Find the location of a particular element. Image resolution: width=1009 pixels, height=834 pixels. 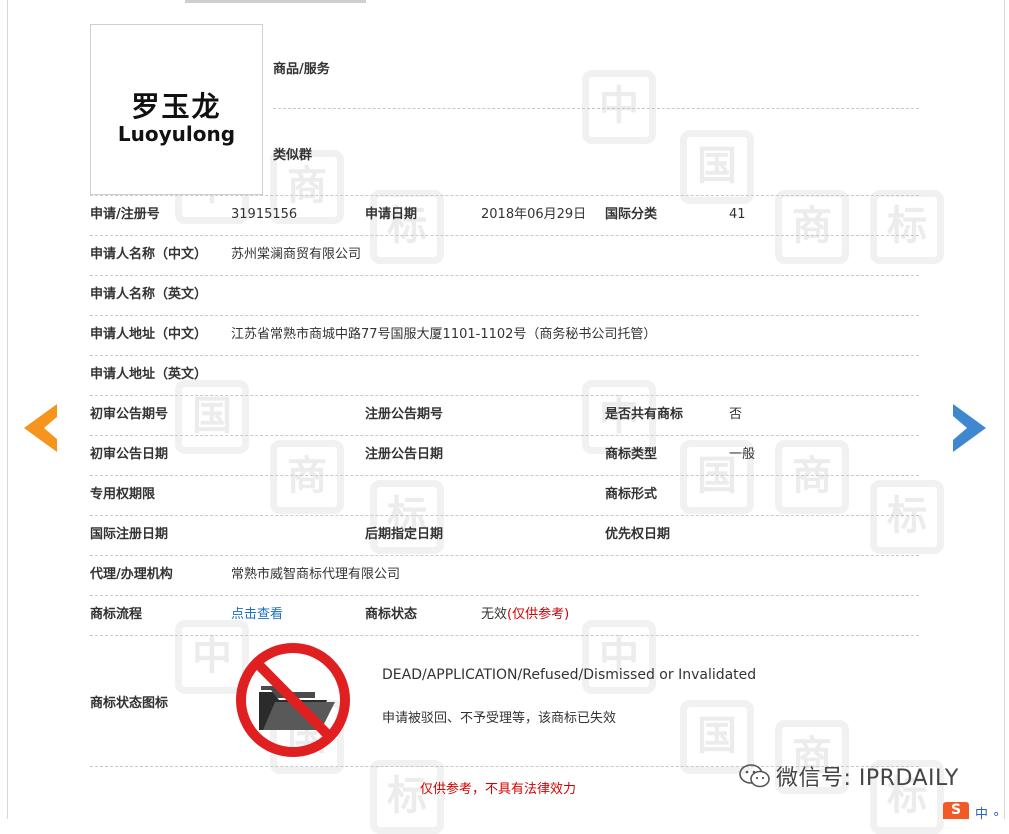

field-label: 申请日期 is located at coordinates (391, 215).